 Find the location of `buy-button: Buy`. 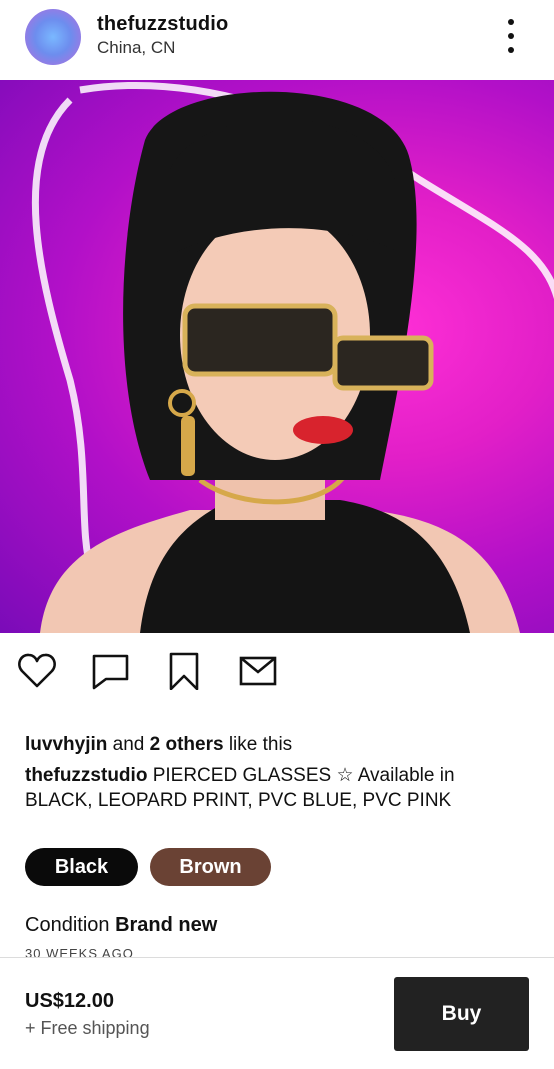

buy-button: Buy is located at coordinates (461, 1014).